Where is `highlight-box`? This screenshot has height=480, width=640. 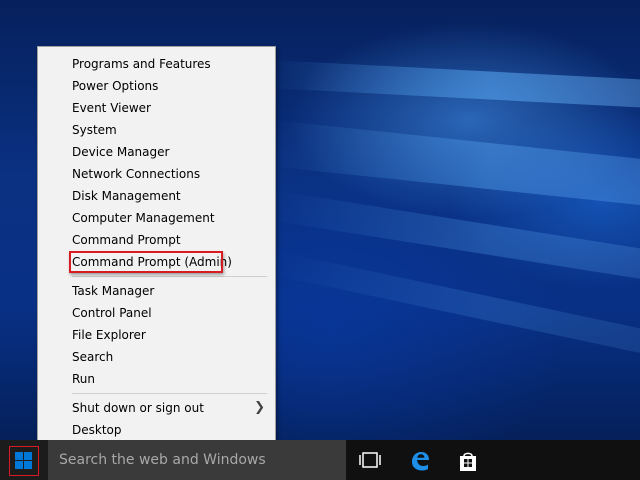
highlight-box is located at coordinates (146, 262).